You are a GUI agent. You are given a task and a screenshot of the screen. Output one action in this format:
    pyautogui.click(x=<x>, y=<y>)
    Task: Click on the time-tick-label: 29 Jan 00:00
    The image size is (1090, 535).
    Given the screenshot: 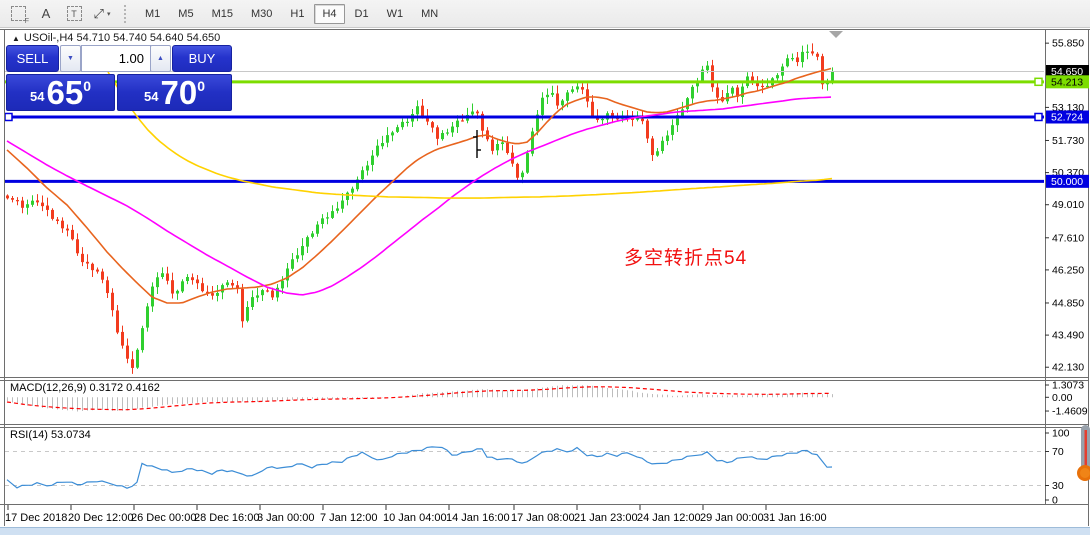 What is the action you would take?
    pyautogui.click(x=732, y=518)
    